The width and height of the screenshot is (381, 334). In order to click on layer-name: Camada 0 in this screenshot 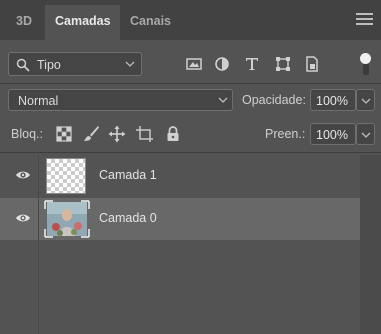, I will do `click(128, 218)`.